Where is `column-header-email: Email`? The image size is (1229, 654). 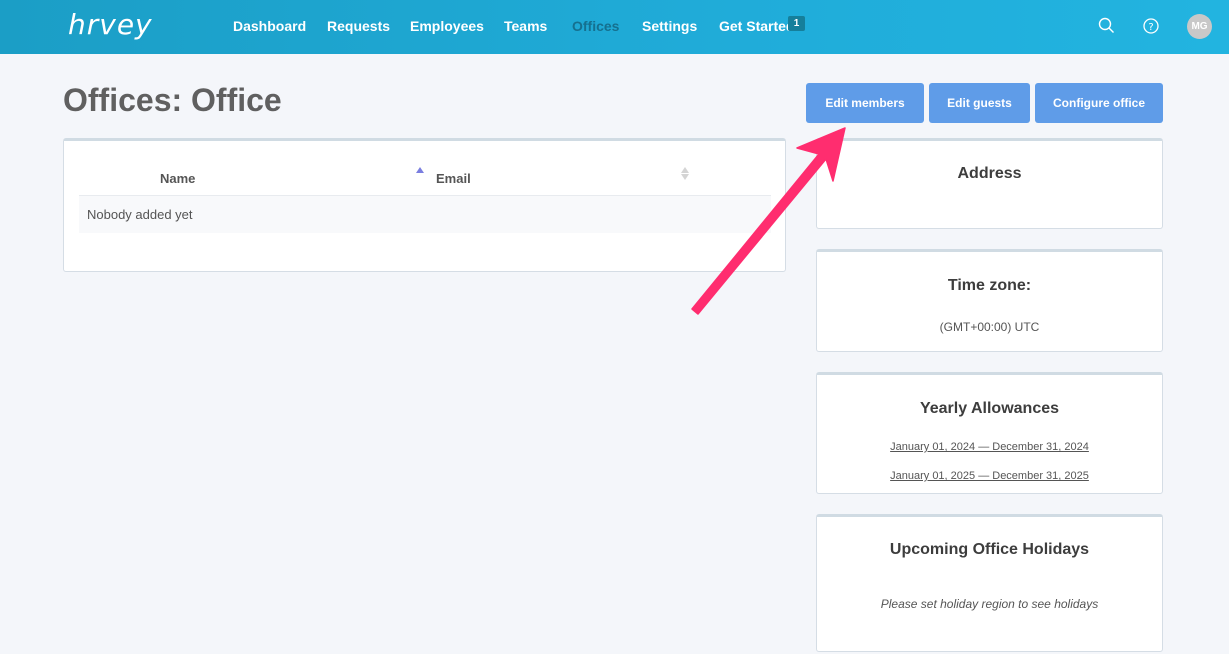
column-header-email: Email is located at coordinates (453, 178).